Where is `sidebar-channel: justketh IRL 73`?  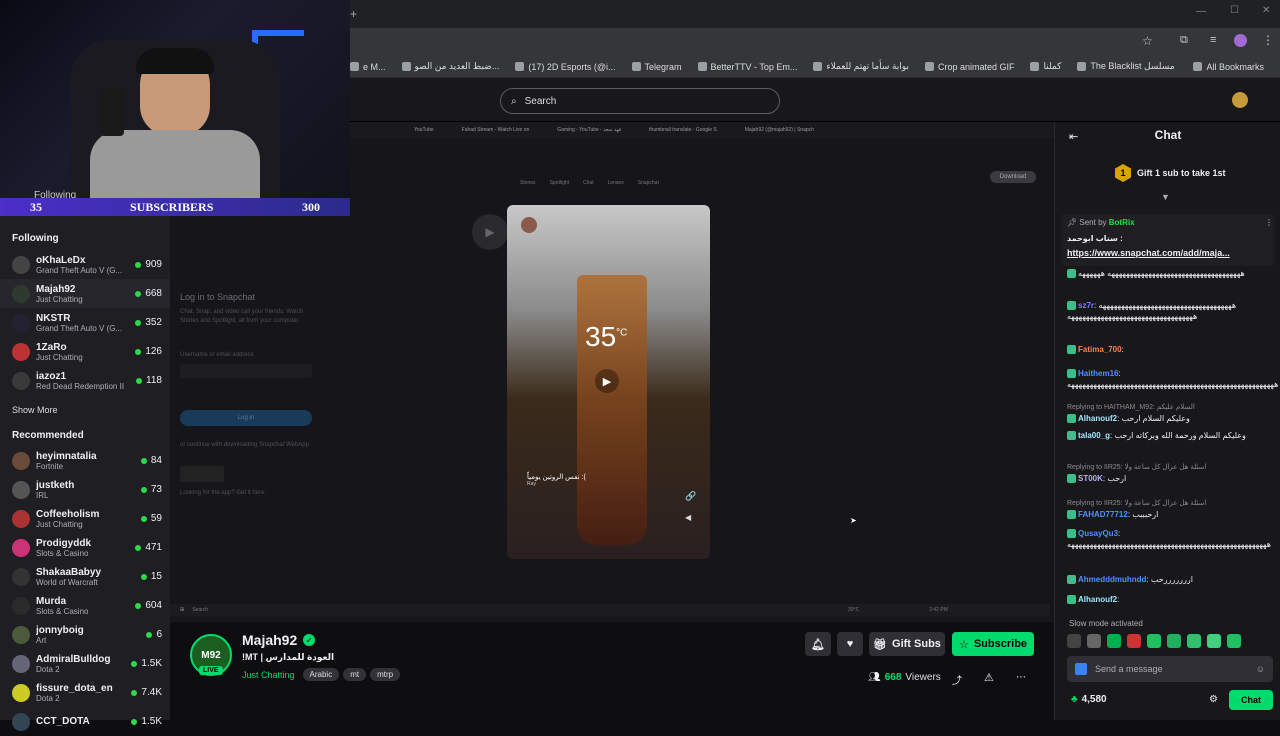
sidebar-channel: justketh IRL 73 is located at coordinates (85, 489).